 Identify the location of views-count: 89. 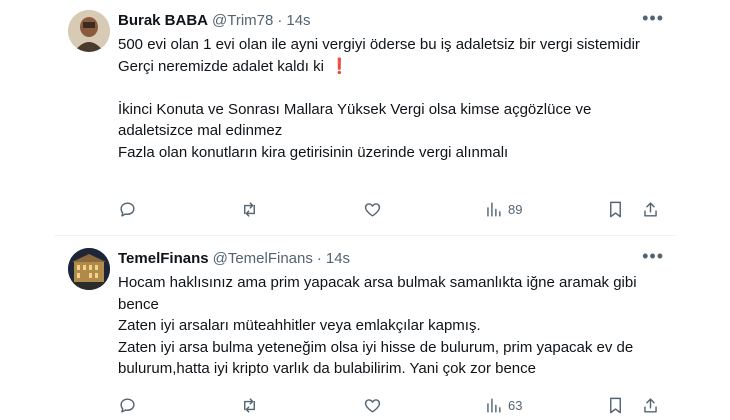
(515, 209).